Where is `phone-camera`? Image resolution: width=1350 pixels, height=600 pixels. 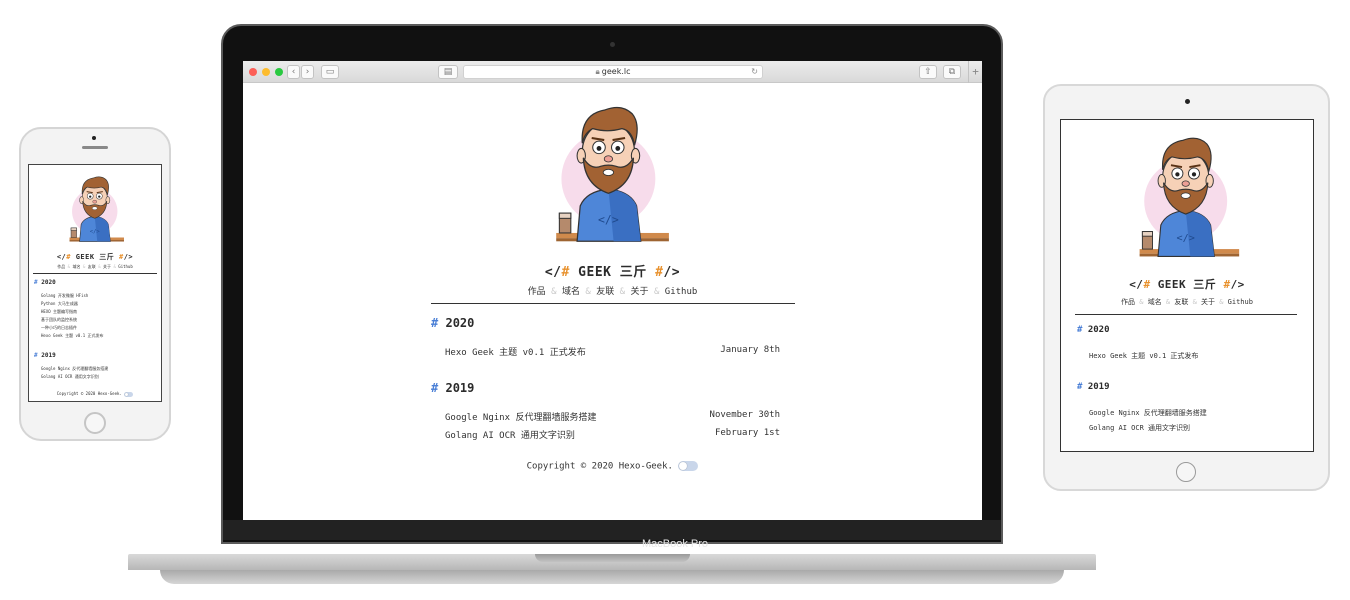 phone-camera is located at coordinates (94, 138).